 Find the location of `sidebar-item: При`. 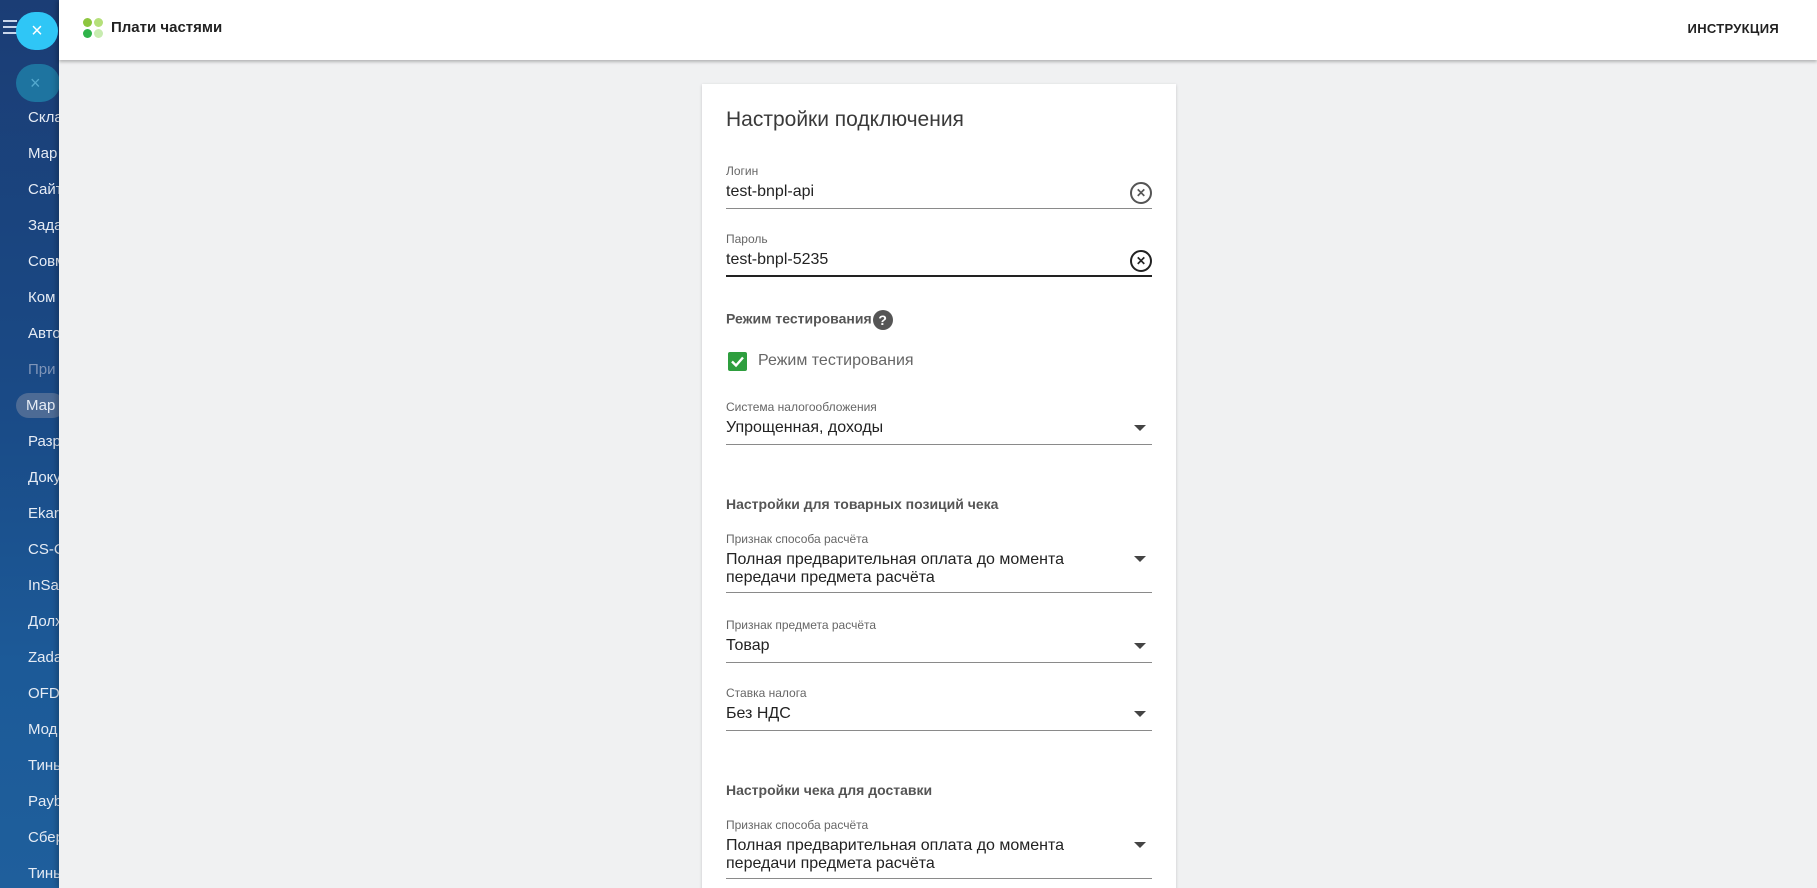

sidebar-item: При is located at coordinates (30, 370).